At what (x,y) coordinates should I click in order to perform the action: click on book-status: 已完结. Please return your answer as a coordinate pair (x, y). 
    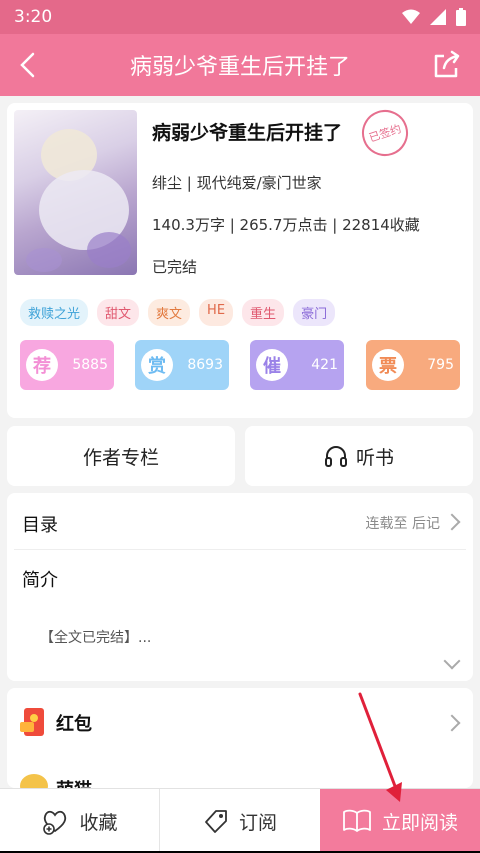
    Looking at the image, I should click on (175, 267).